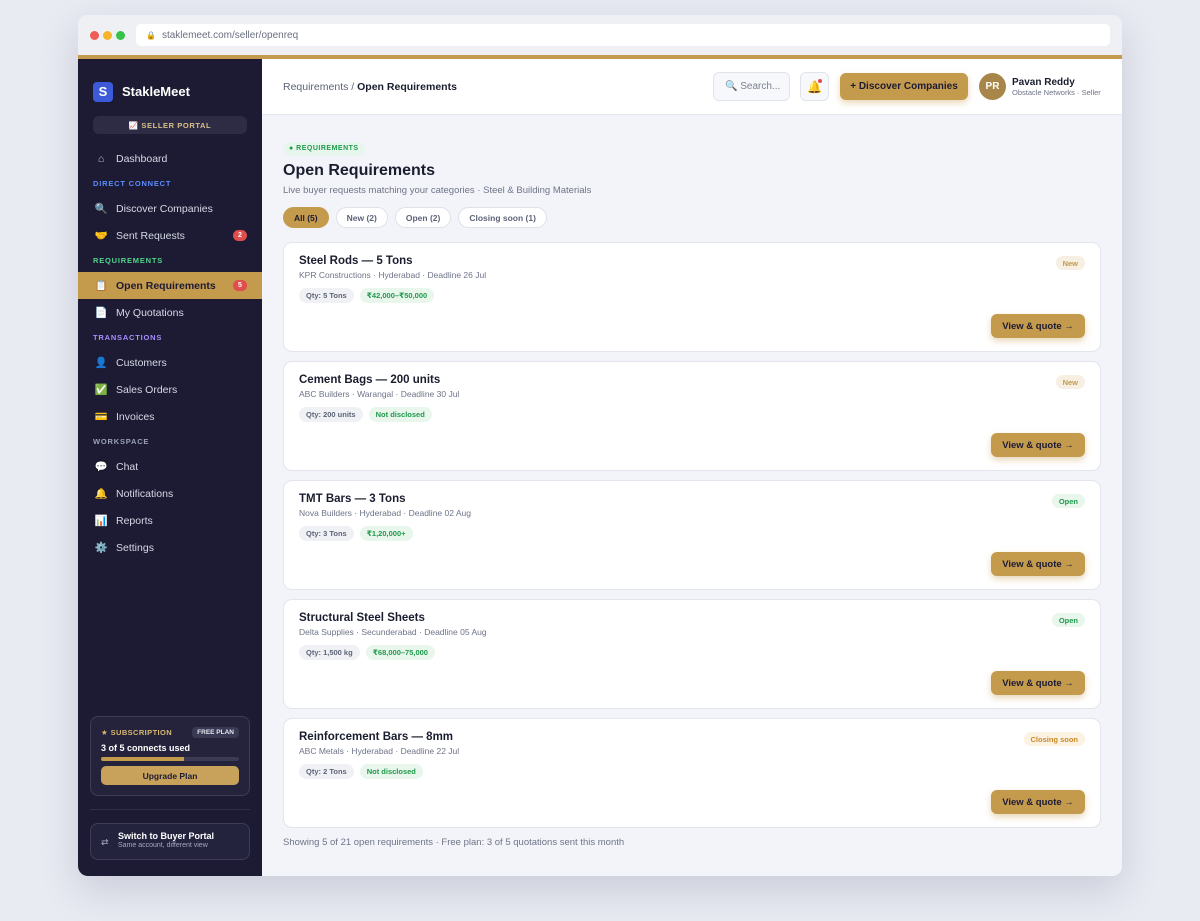 This screenshot has height=921, width=1200. Describe the element at coordinates (101, 236) in the screenshot. I see `handshake-icon: 🤝` at that location.